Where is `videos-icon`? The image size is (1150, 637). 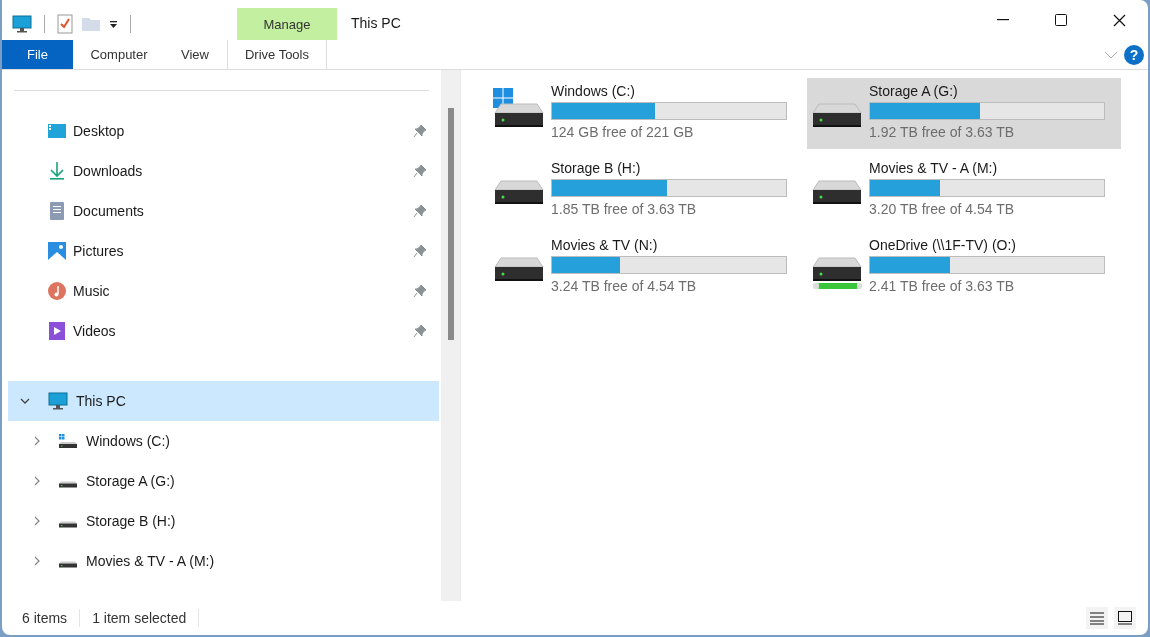 videos-icon is located at coordinates (57, 331).